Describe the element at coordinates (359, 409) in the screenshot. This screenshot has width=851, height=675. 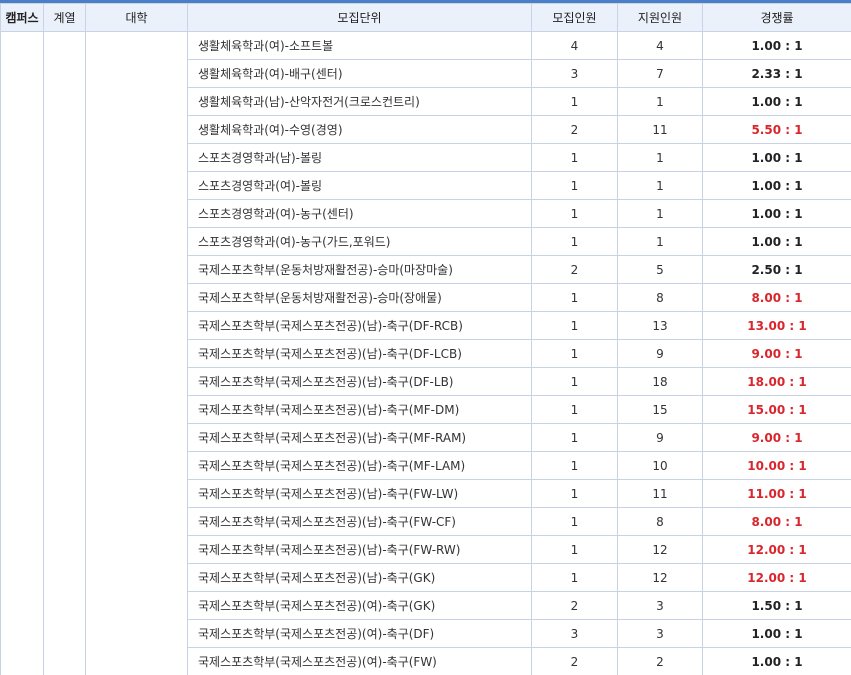
I see `unit-cell: 국제스포츠학부(국제스포츠전공)(남)-축구(MF-DM)` at that location.